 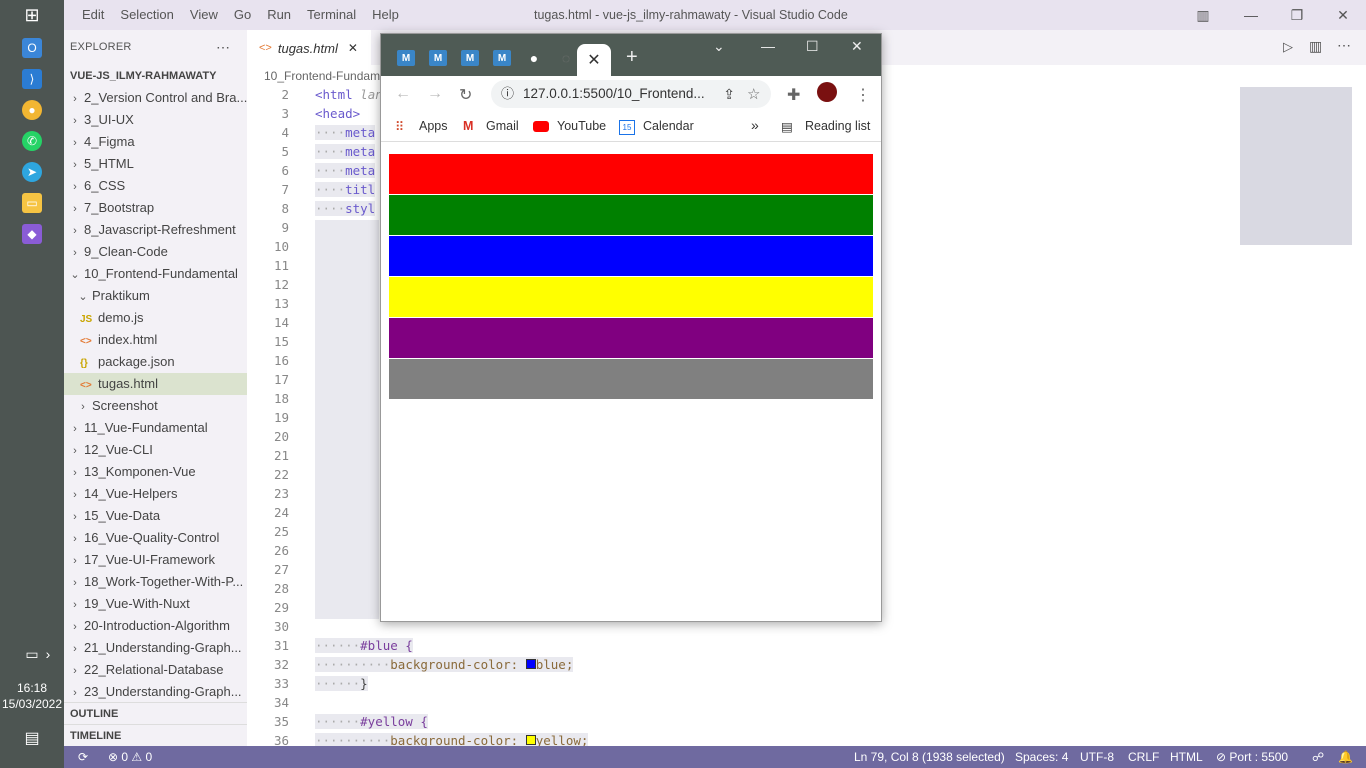 I want to click on tree-item: › 12_Vue-CLI, so click(x=155, y=450).